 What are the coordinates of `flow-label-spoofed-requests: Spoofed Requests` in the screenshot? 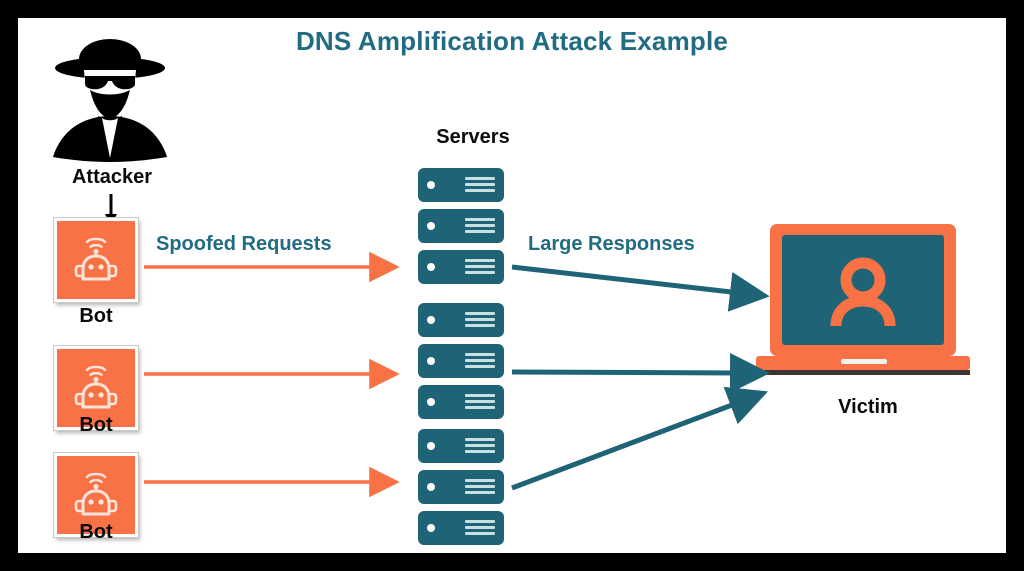 It's located at (244, 244).